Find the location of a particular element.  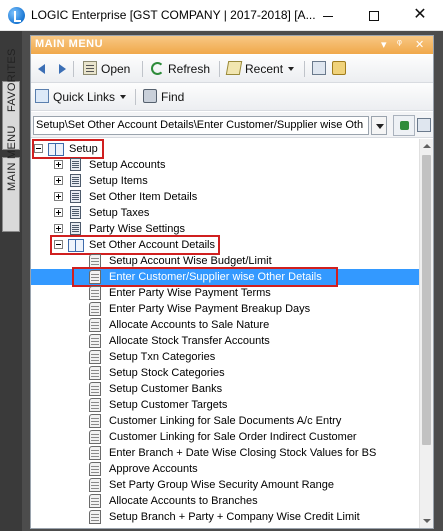

tree-node-label: Set Other Item Details is located at coordinates (143, 197).